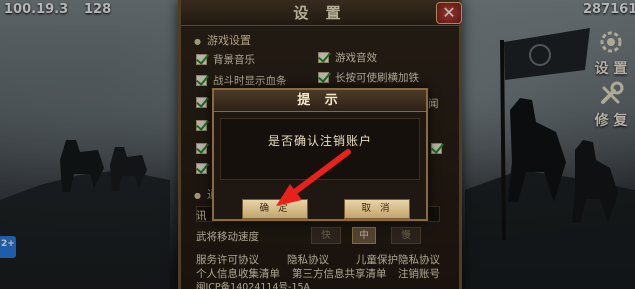  Describe the element at coordinates (320, 149) in the screenshot. I see `dialog-message: 是否确认注销账户` at that location.